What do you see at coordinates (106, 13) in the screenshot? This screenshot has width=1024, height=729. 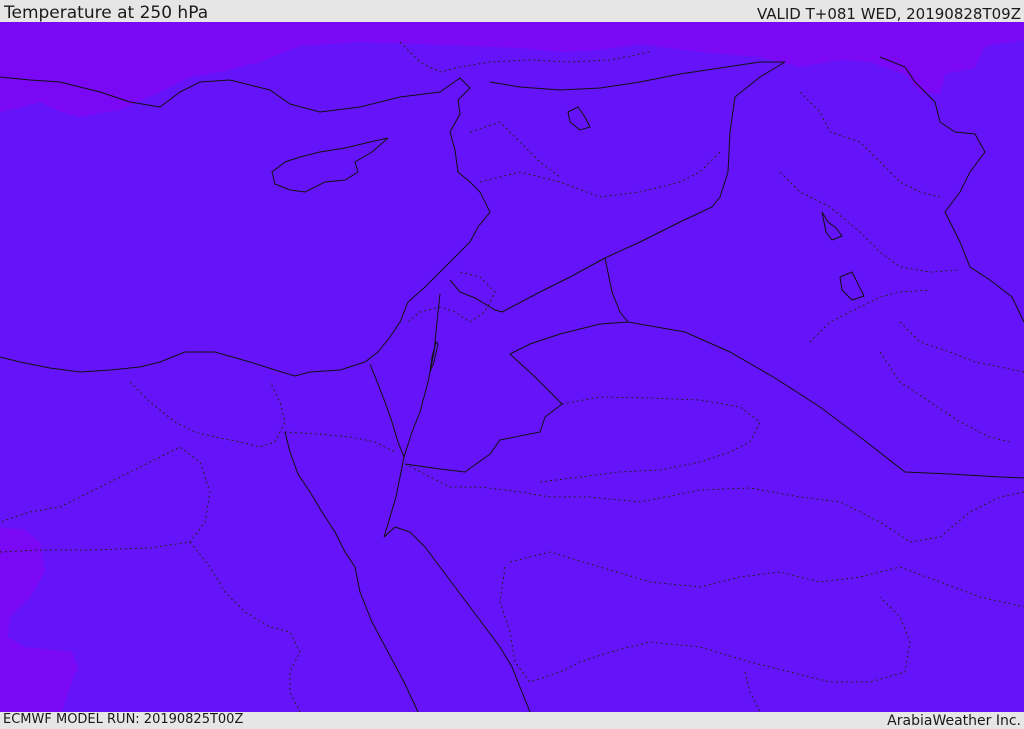 I see `map-title: Temperature at 250 hPa` at bounding box center [106, 13].